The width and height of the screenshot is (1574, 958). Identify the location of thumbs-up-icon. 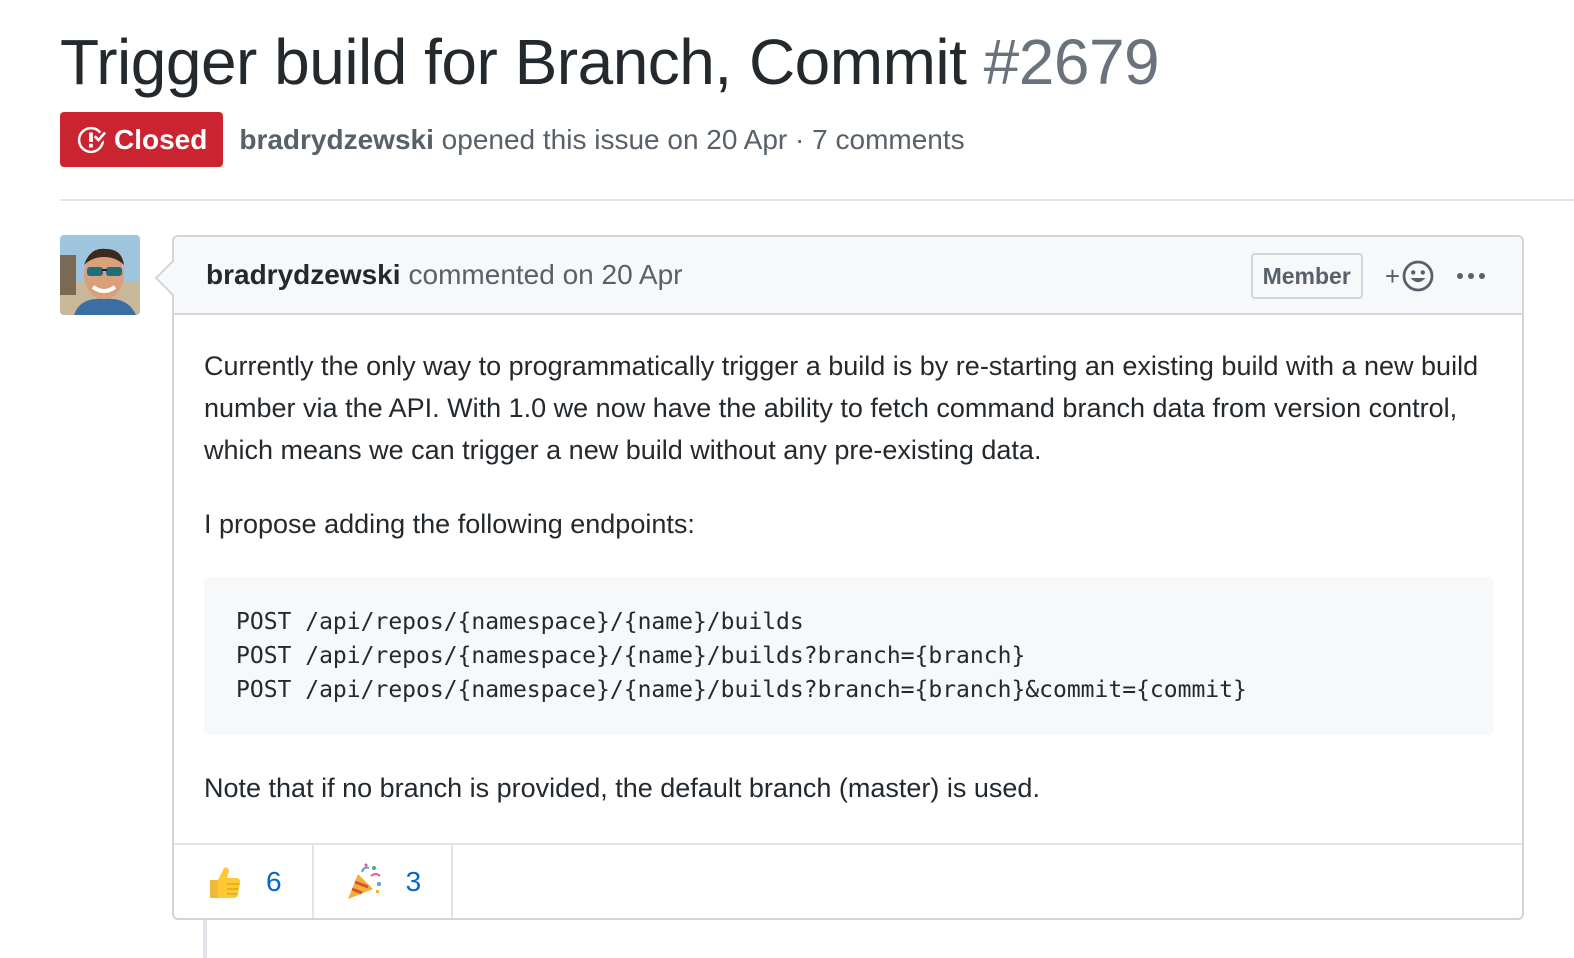
(225, 882).